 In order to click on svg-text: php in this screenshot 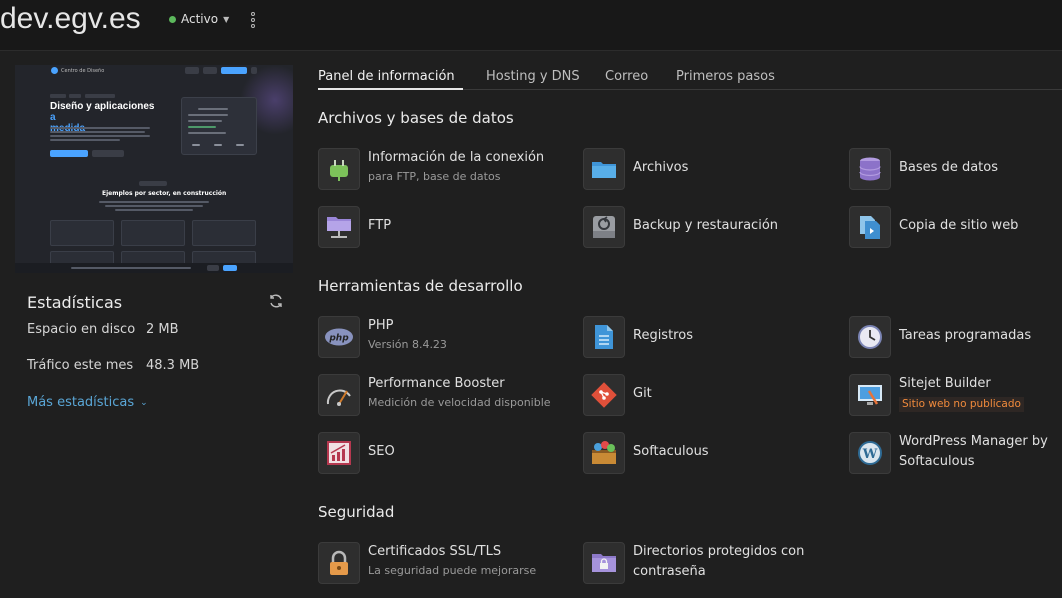, I will do `click(338, 339)`.